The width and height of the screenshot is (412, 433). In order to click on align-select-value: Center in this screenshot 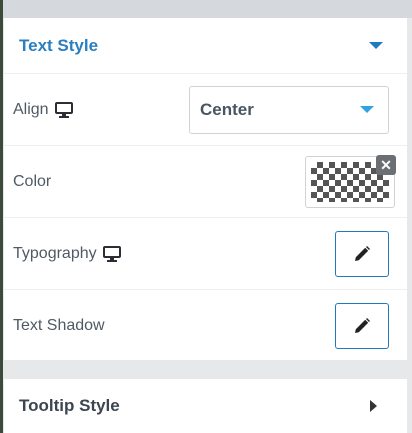, I will do `click(227, 109)`.